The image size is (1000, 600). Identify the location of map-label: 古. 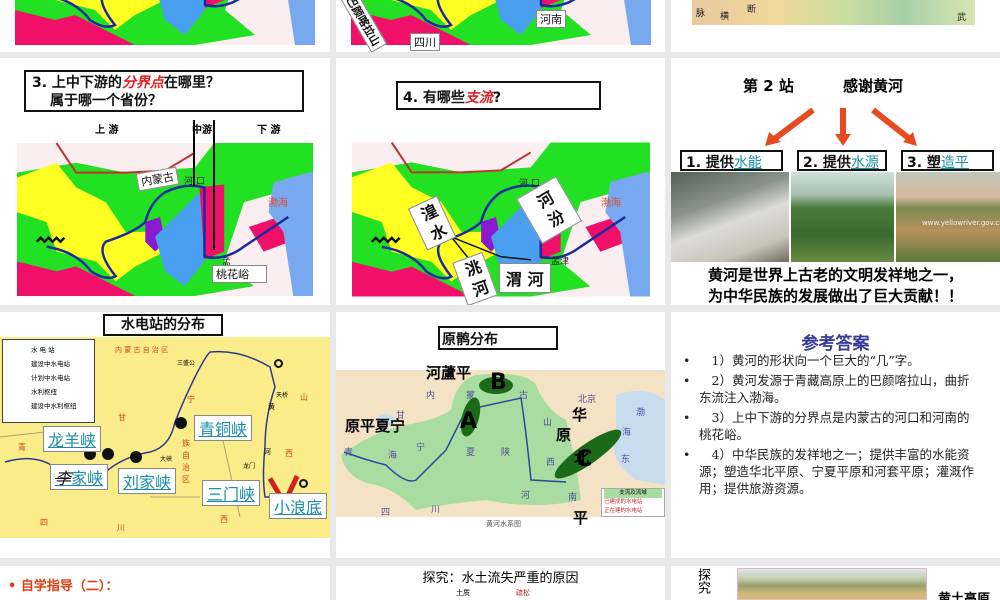
(524, 396).